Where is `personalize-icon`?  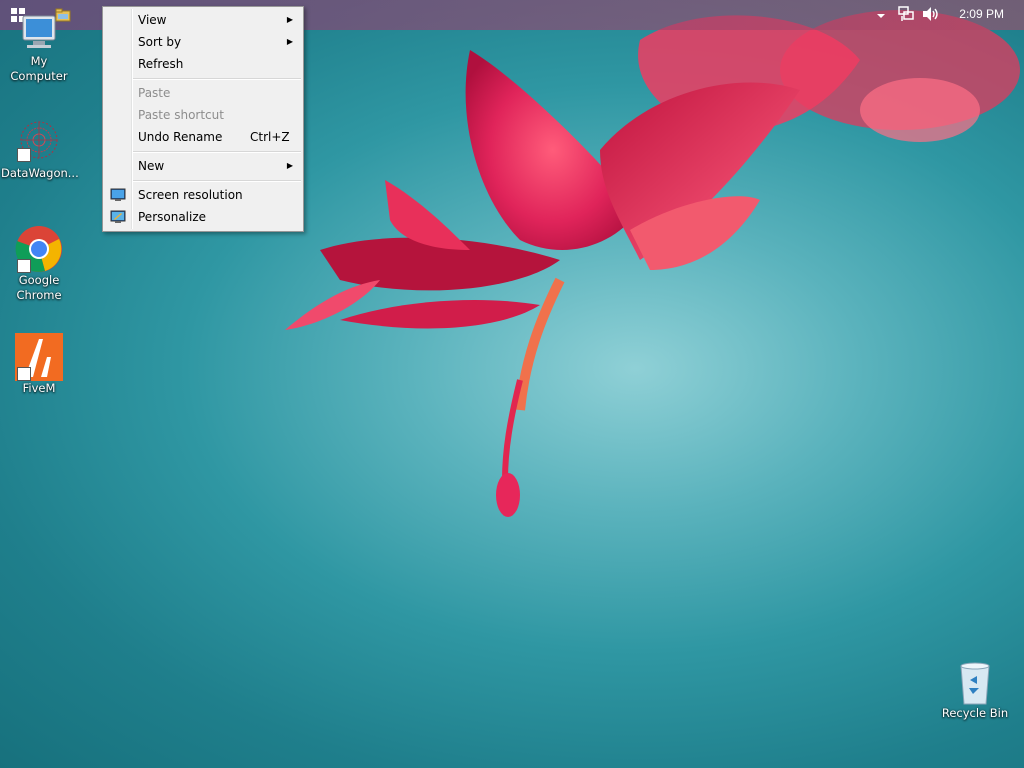
personalize-icon is located at coordinates (118, 216).